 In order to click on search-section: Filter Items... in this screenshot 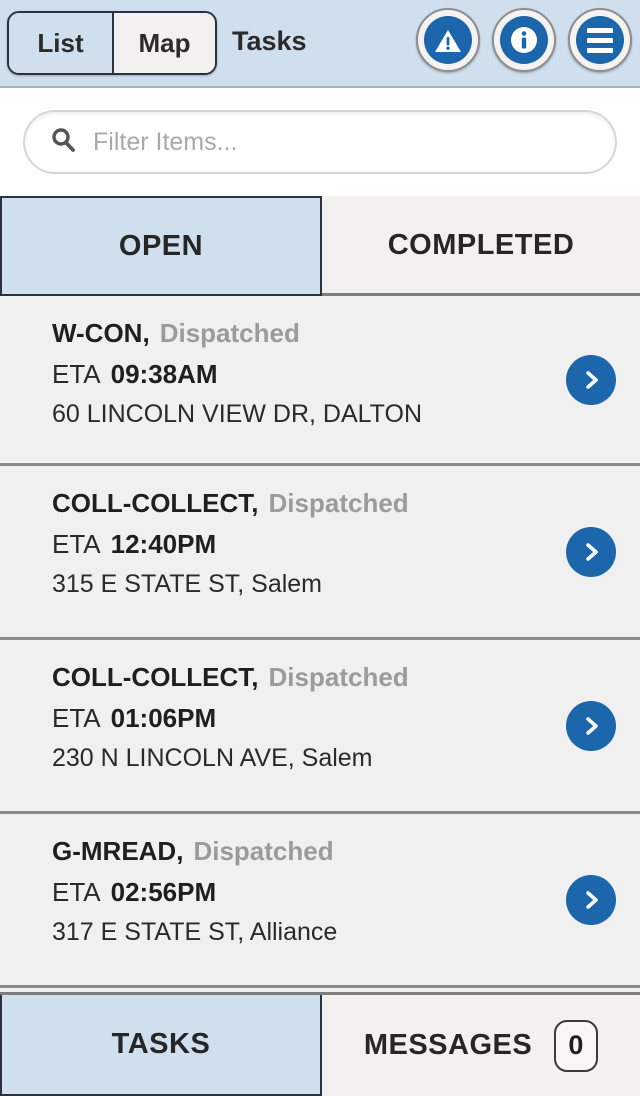, I will do `click(320, 142)`.